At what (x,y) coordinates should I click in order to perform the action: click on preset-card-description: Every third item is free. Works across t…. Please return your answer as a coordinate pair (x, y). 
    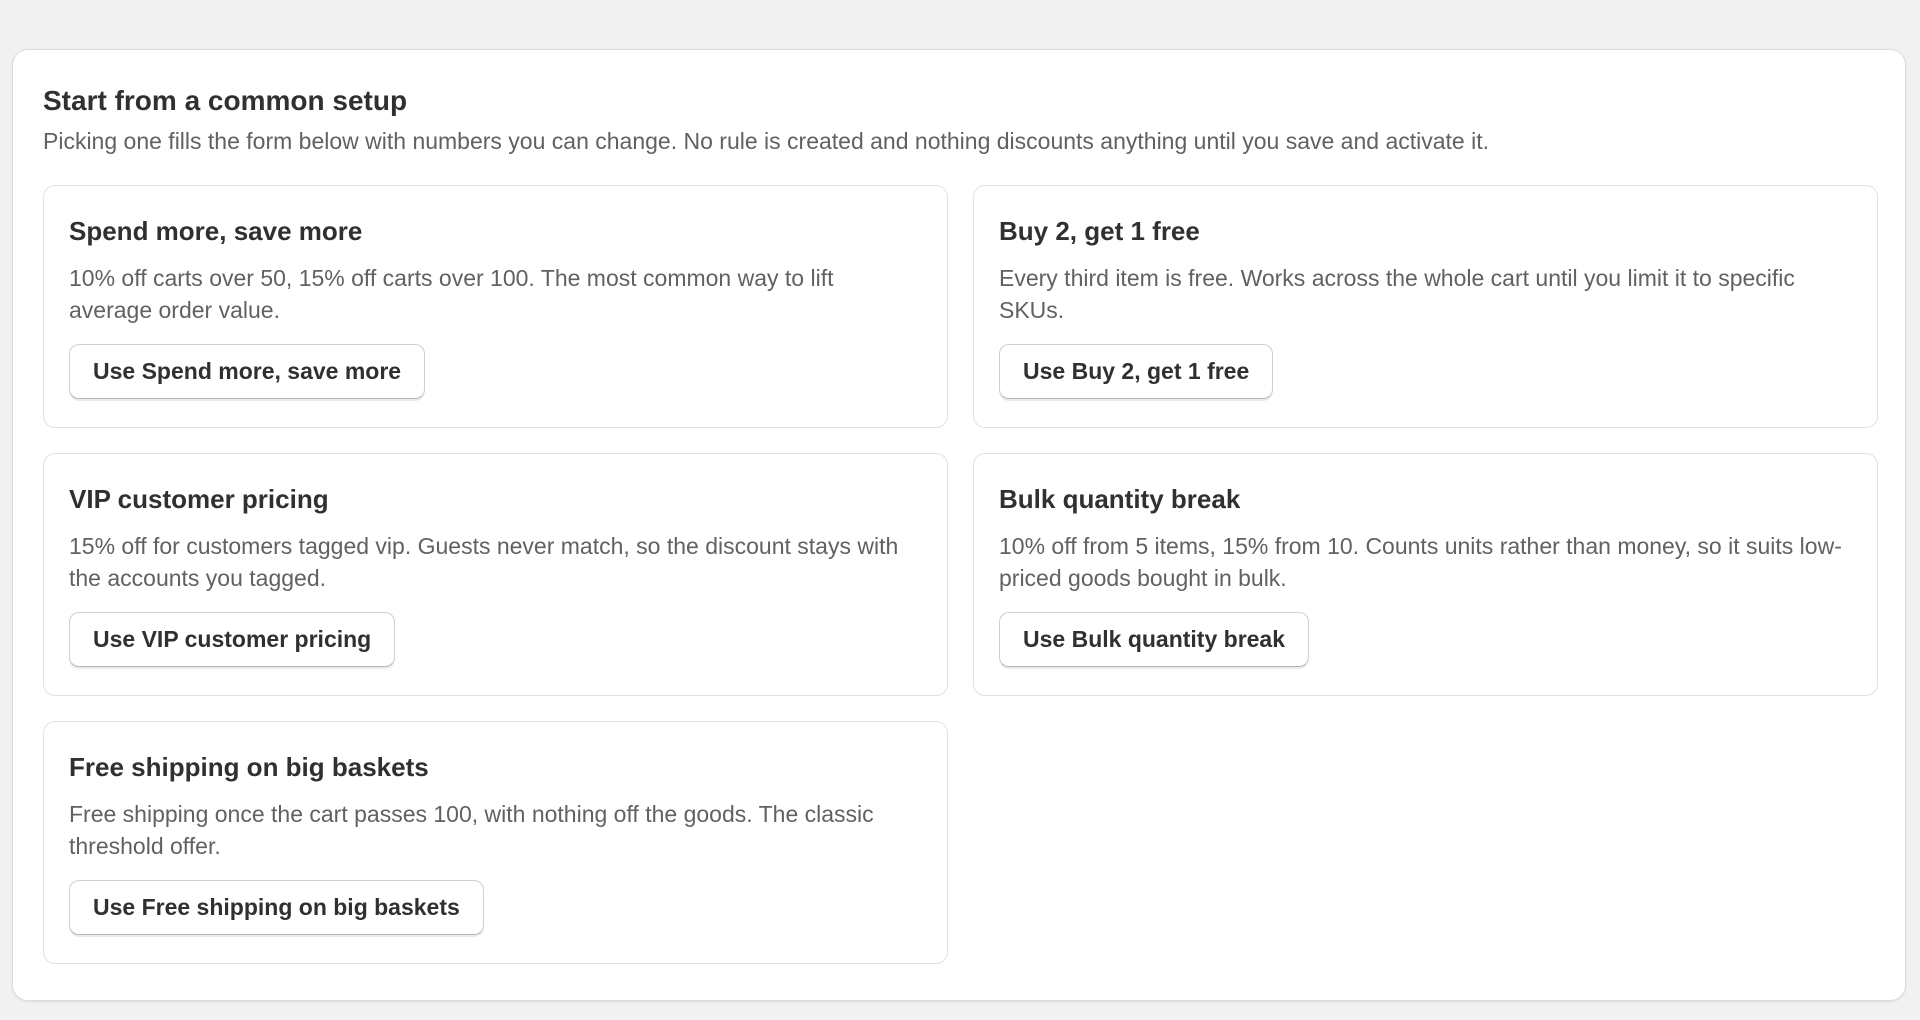
    Looking at the image, I should click on (1397, 294).